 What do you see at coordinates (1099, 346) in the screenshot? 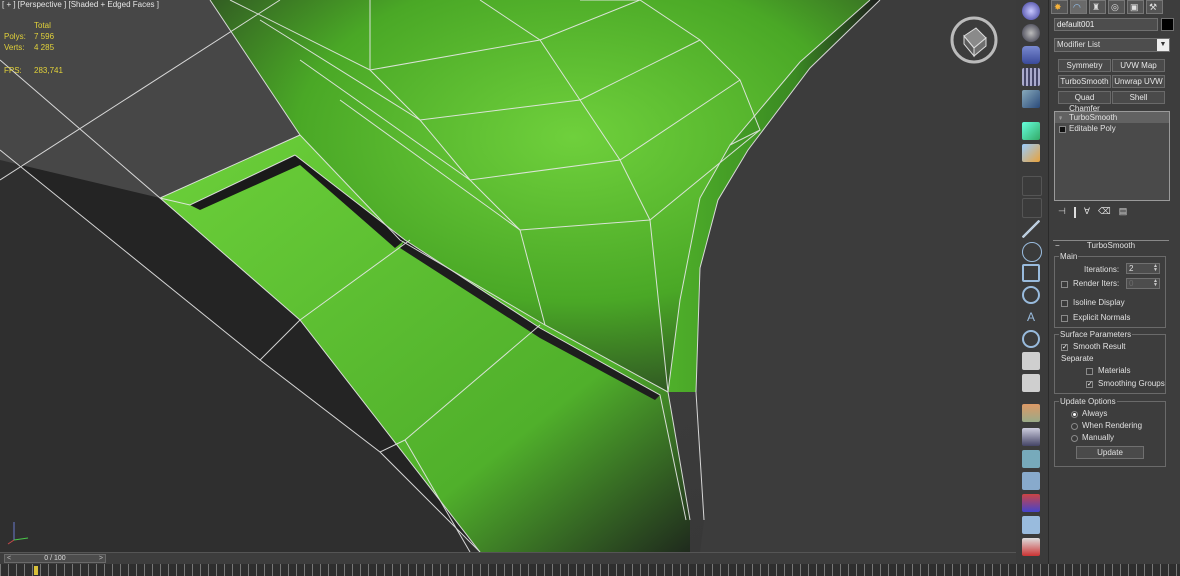
I see `smooth-result-label: Smooth Result` at bounding box center [1099, 346].